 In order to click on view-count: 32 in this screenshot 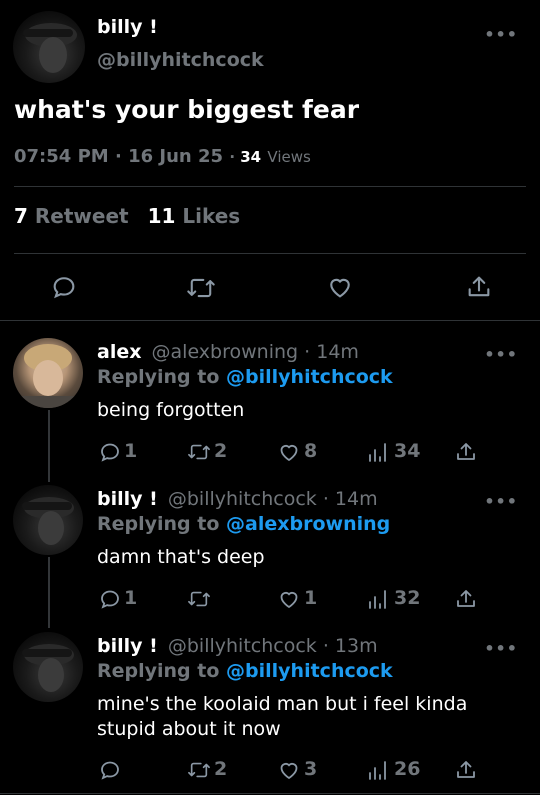, I will do `click(407, 598)`.